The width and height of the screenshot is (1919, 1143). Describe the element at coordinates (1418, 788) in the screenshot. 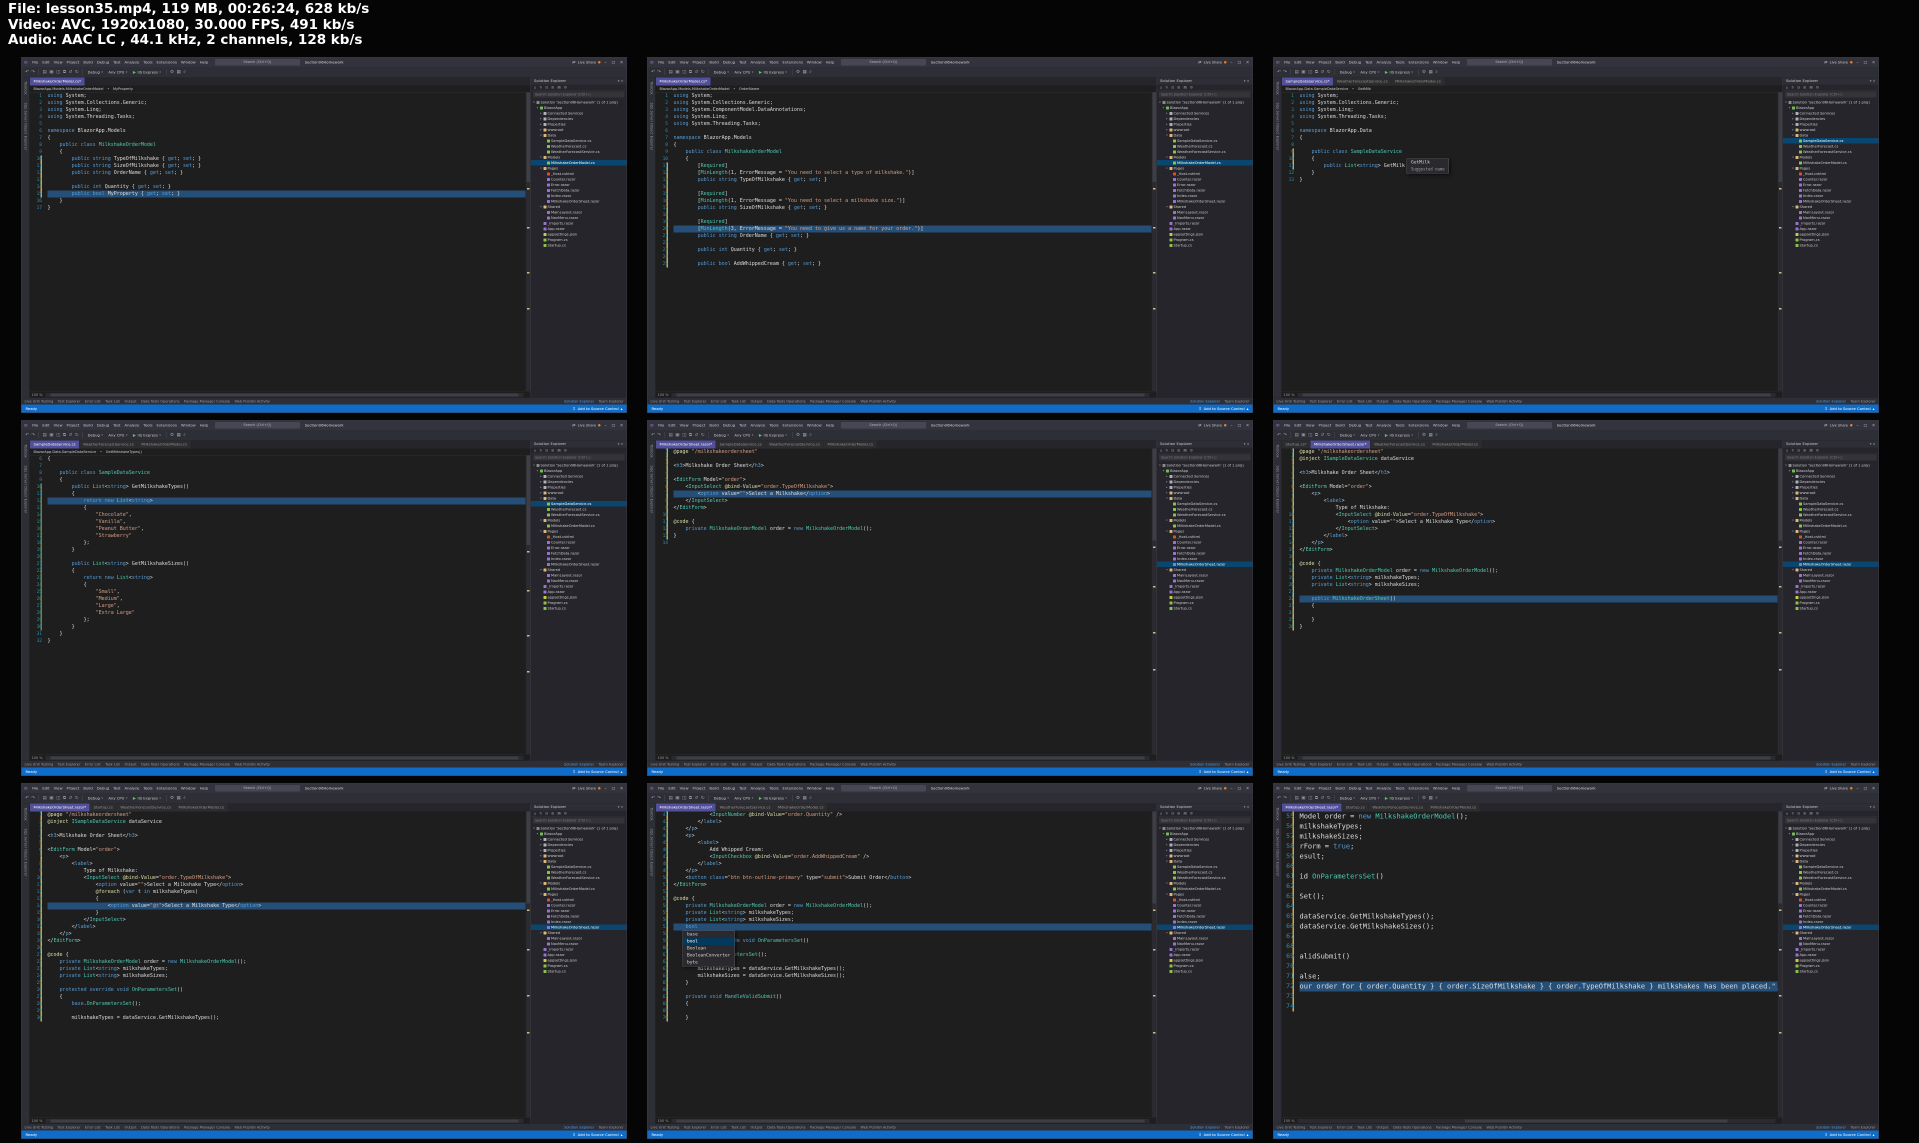

I see `menu-extensions: Extensions` at that location.